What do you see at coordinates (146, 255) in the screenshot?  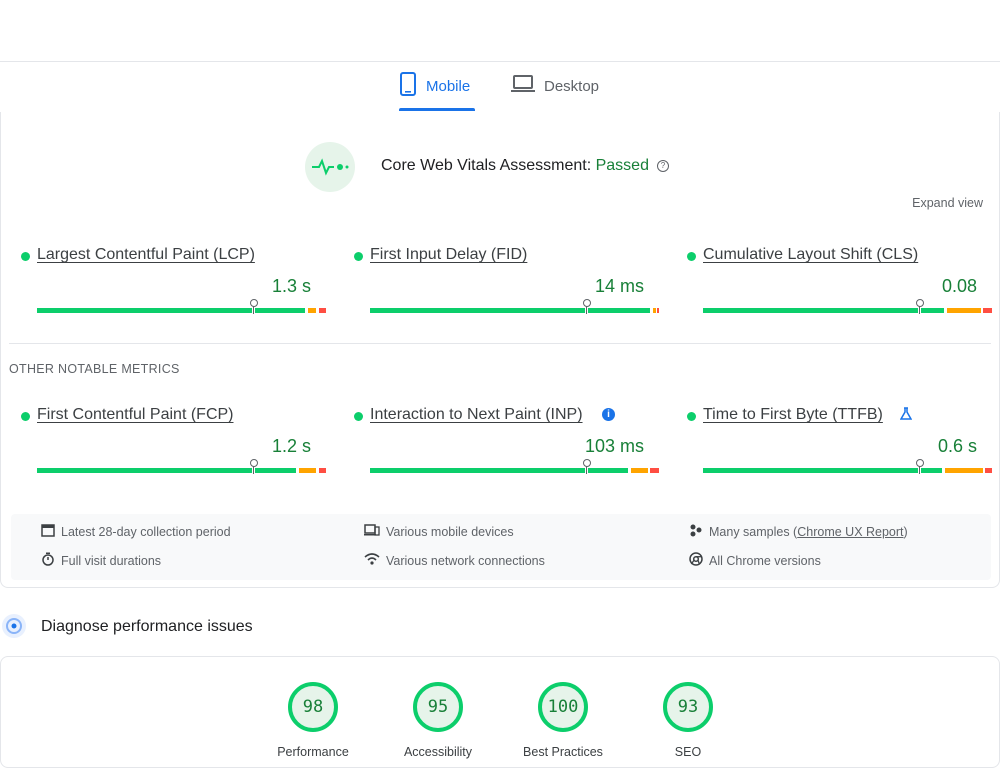 I see `metric-name: Largest Contentful Paint (LCP)` at bounding box center [146, 255].